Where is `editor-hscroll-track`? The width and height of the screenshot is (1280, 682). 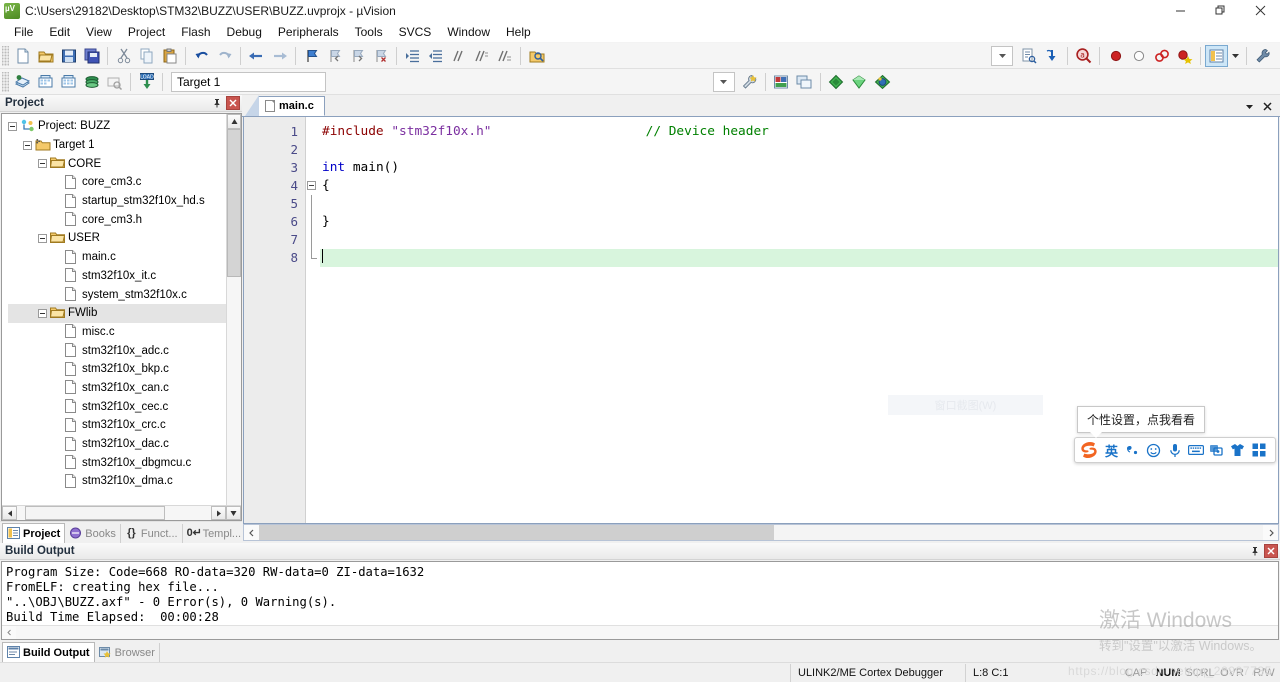 editor-hscroll-track is located at coordinates (761, 532).